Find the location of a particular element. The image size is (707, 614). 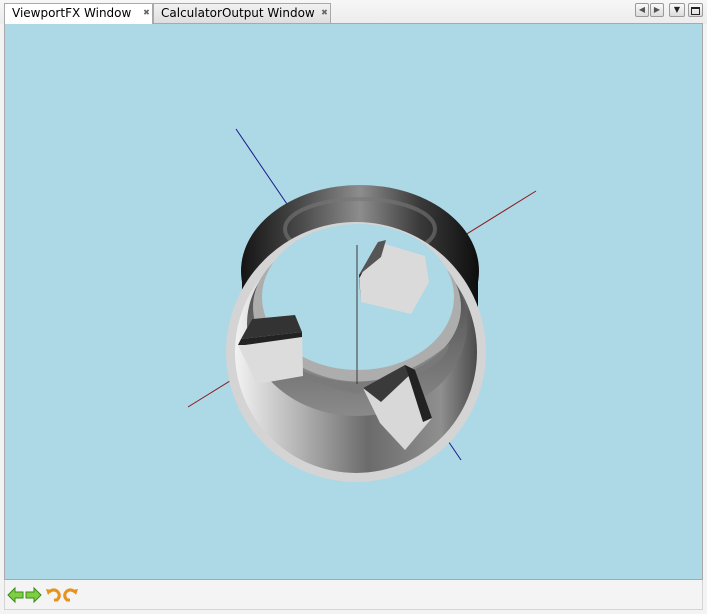

maximize-window-button is located at coordinates (695, 10).